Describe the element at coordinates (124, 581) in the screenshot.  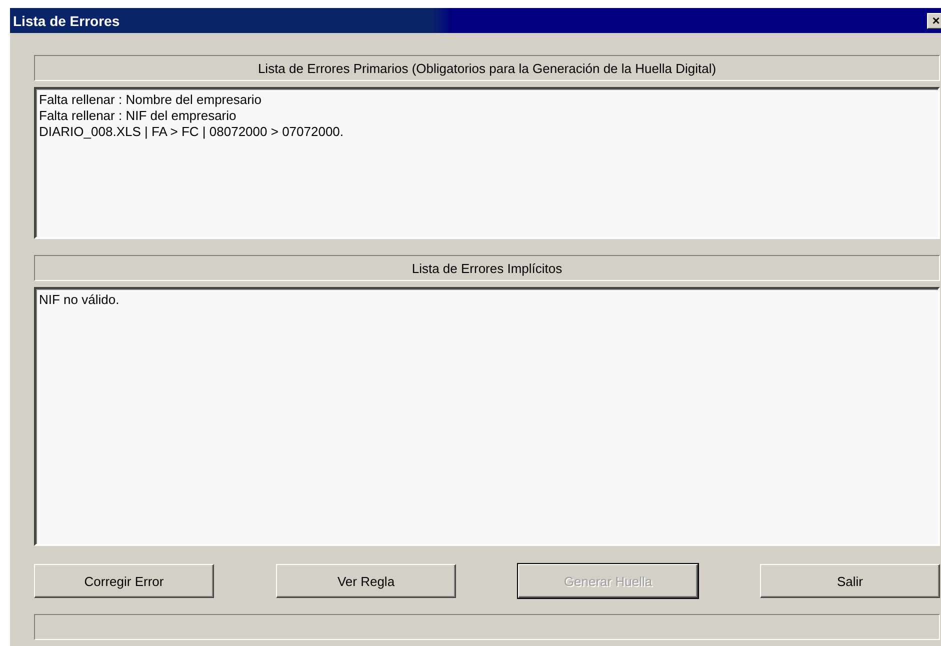
I see `dialog-button: Corregir Error` at that location.